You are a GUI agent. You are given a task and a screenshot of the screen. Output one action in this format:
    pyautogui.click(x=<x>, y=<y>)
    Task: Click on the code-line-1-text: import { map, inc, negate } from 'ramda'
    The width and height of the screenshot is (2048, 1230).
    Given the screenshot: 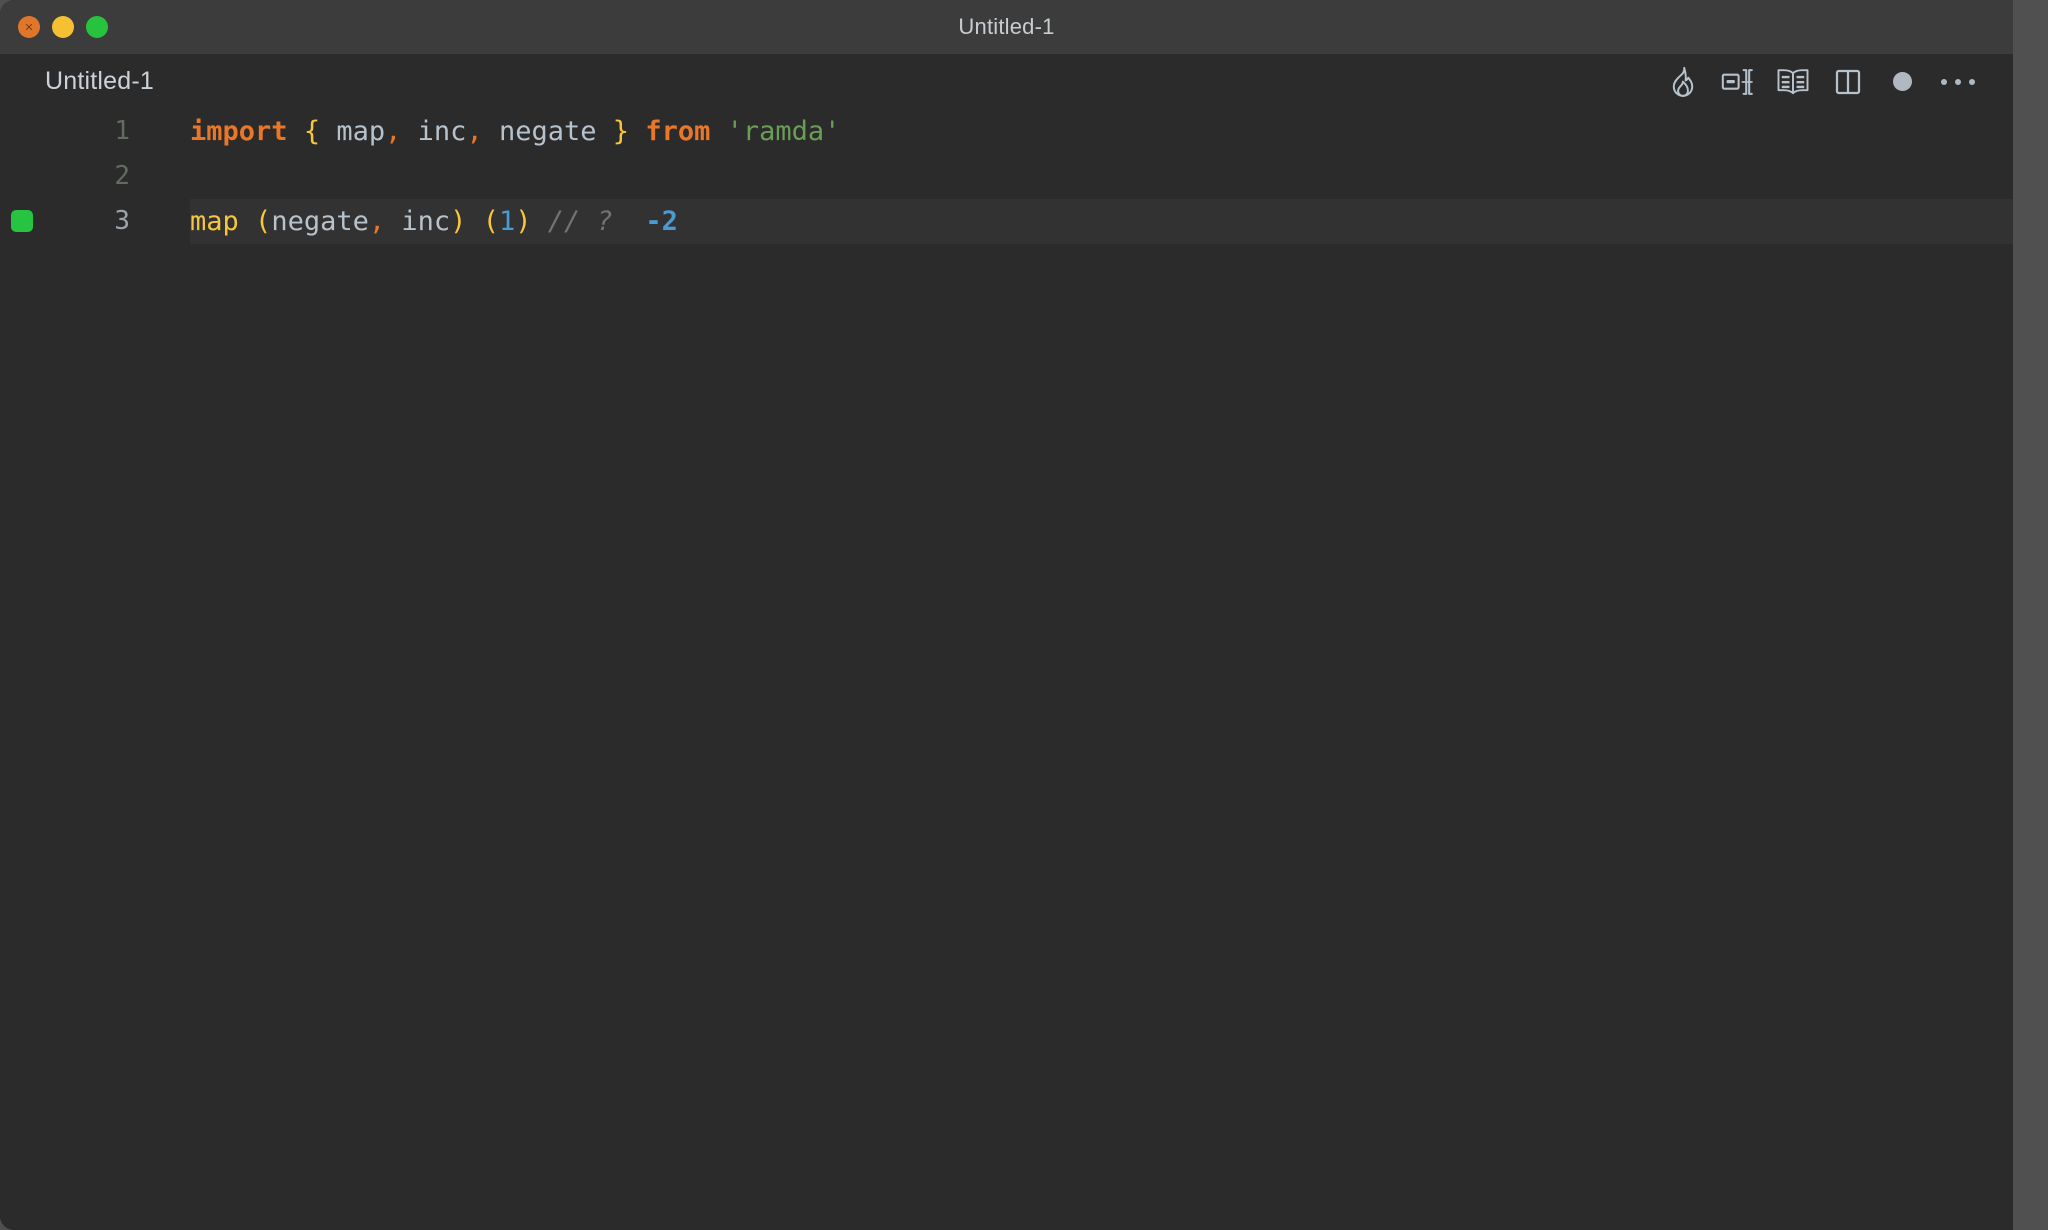 What is the action you would take?
    pyautogui.click(x=515, y=131)
    